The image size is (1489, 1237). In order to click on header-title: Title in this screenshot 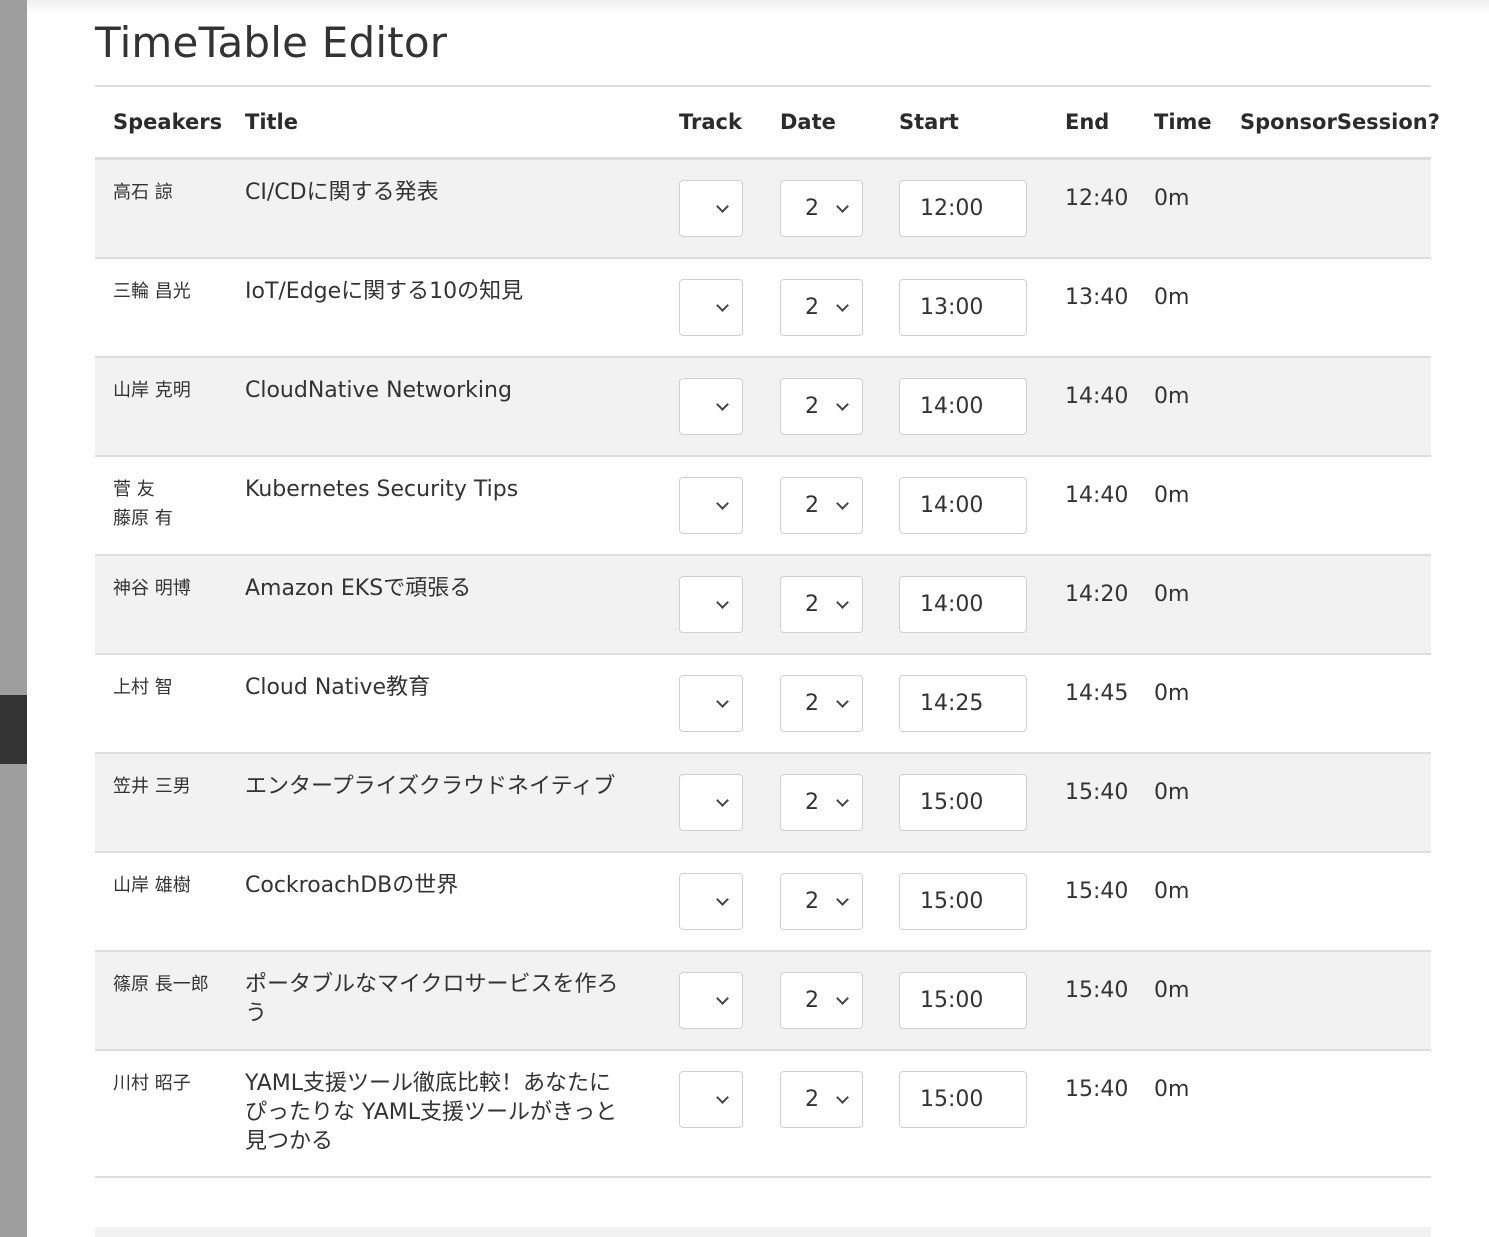, I will do `click(272, 122)`.